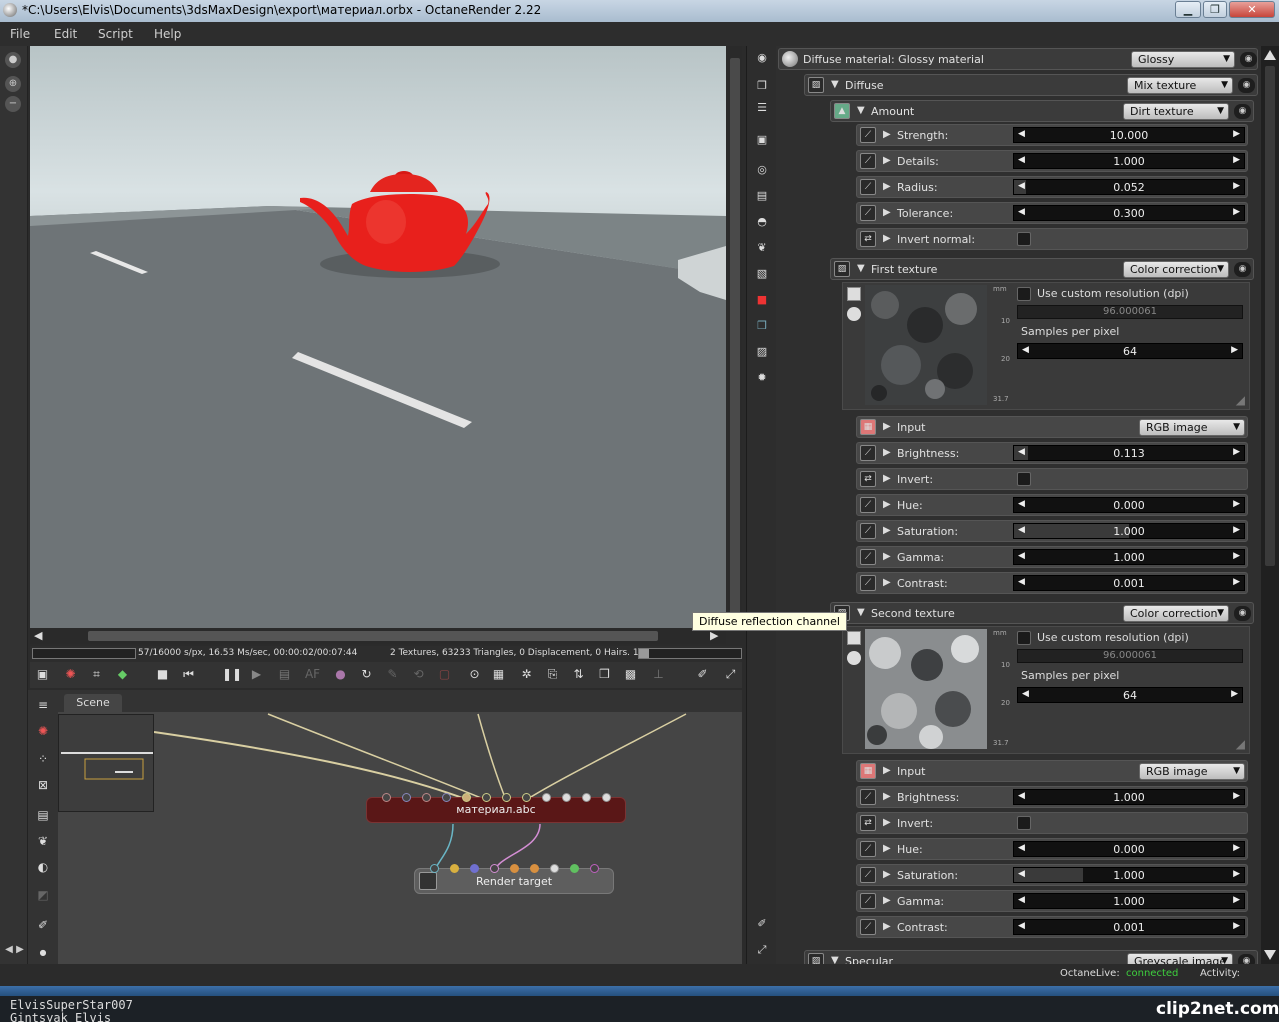  Describe the element at coordinates (762, 140) in the screenshot. I see `image-icon: ▣` at that location.